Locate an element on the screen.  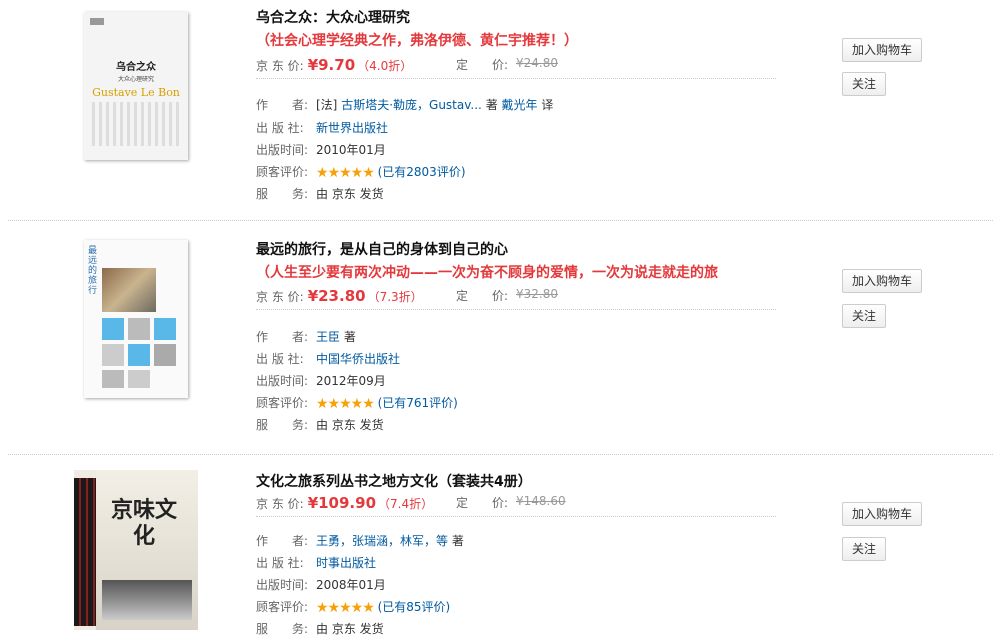
author-link: 王臣 is located at coordinates (328, 337).